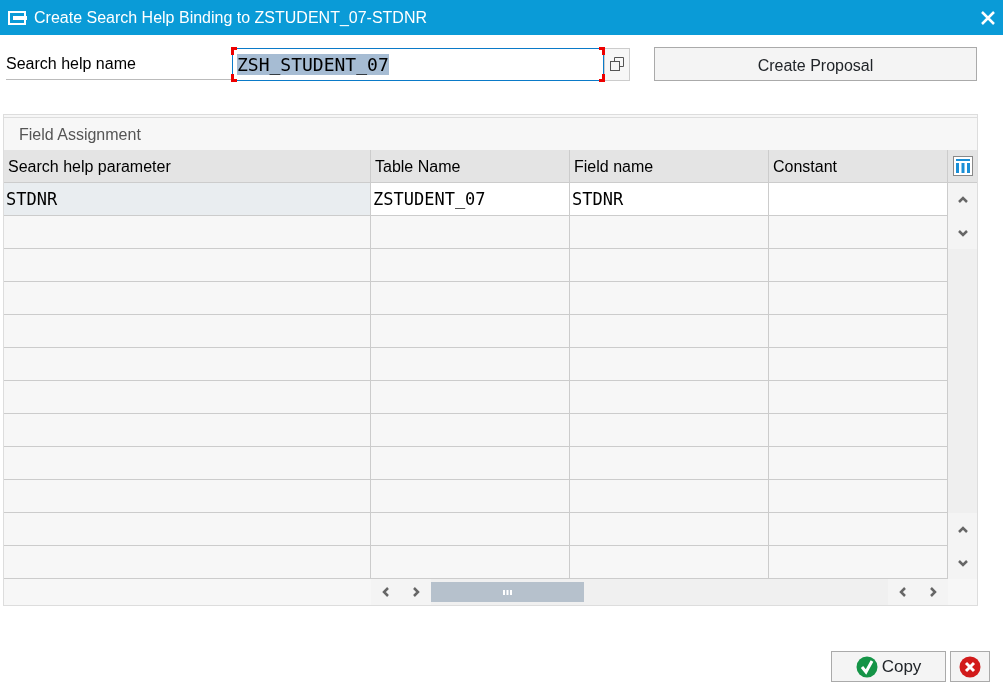 The width and height of the screenshot is (1003, 688). What do you see at coordinates (470, 199) in the screenshot?
I see `table-cell: ZSTUDENT_07` at bounding box center [470, 199].